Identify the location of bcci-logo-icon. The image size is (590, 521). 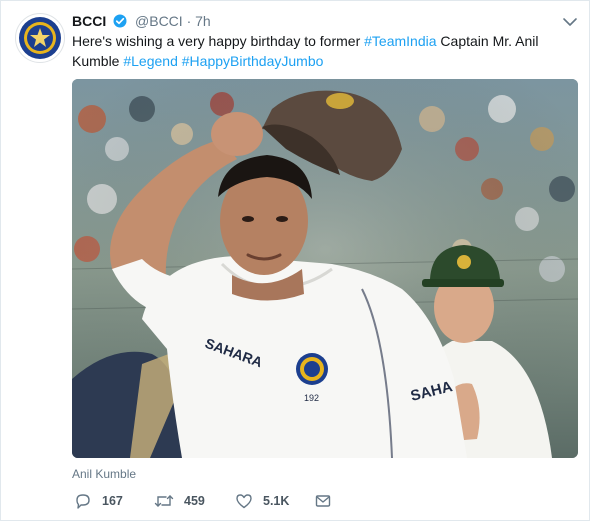
(40, 38).